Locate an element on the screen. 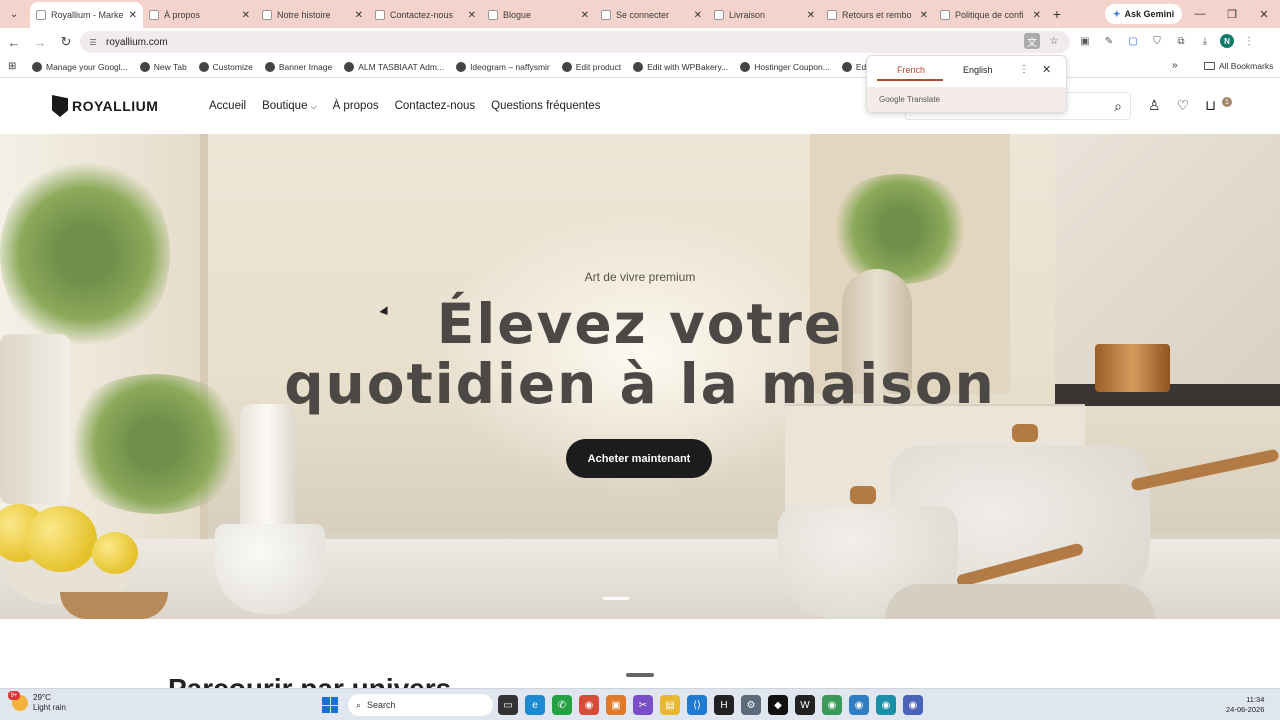 The width and height of the screenshot is (1280, 720). site-info-icon: ☰ is located at coordinates (93, 42).